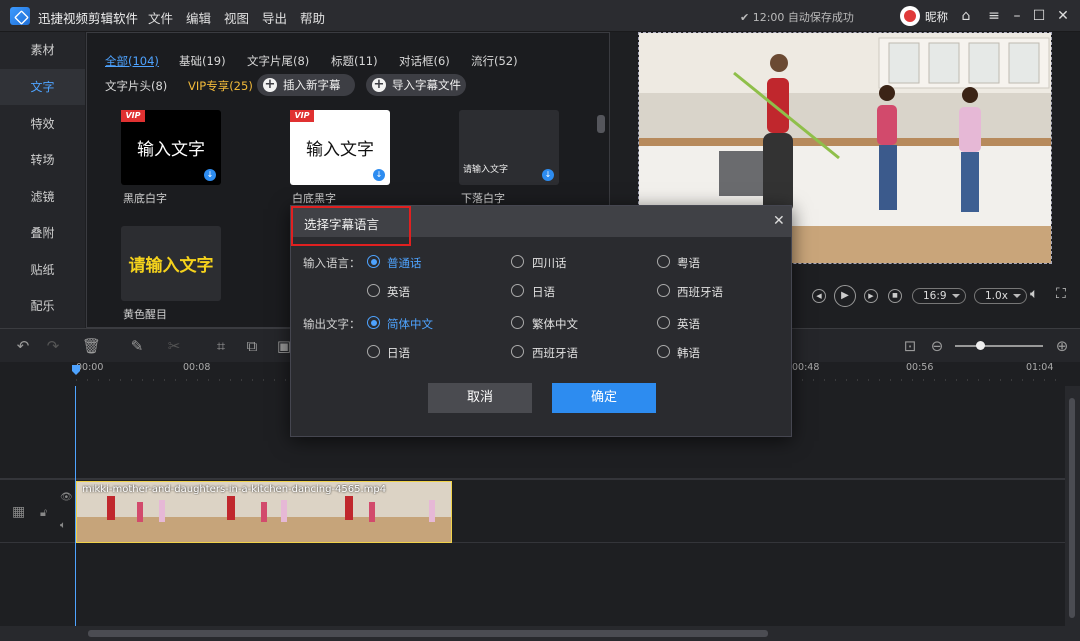 Image resolution: width=1080 pixels, height=641 pixels. What do you see at coordinates (42, 160) in the screenshot?
I see `sidebar-item-transitions: 转场` at bounding box center [42, 160].